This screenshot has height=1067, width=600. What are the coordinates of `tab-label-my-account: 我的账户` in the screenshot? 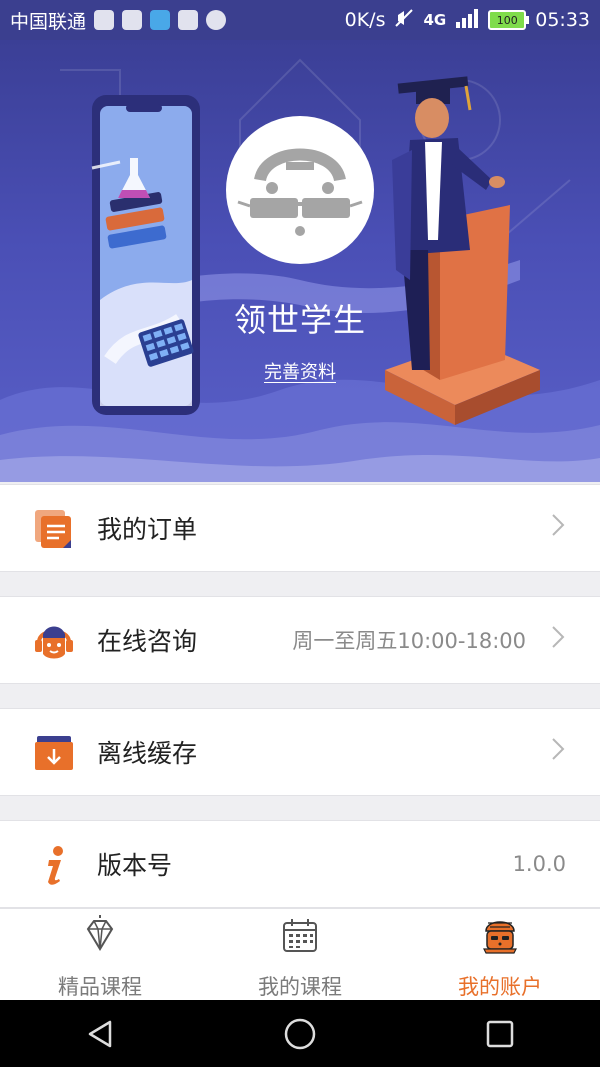 It's located at (500, 987).